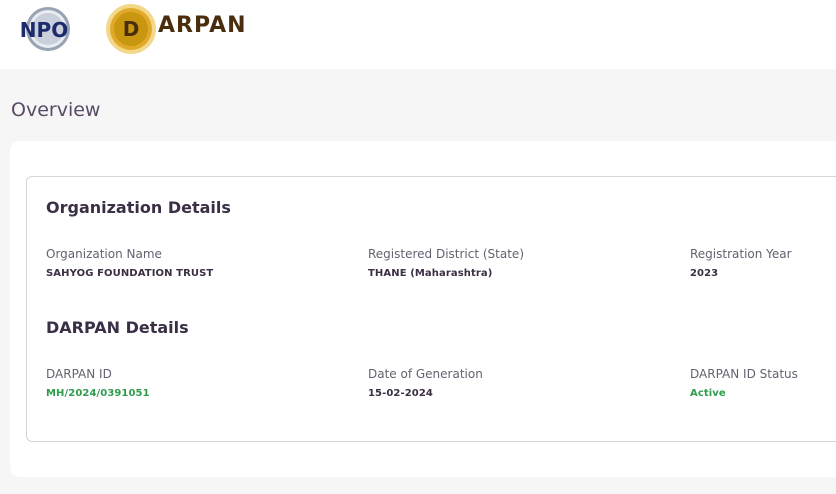 This screenshot has width=836, height=494. Describe the element at coordinates (117, 327) in the screenshot. I see `darpan-details-title: DARPAN Details` at that location.